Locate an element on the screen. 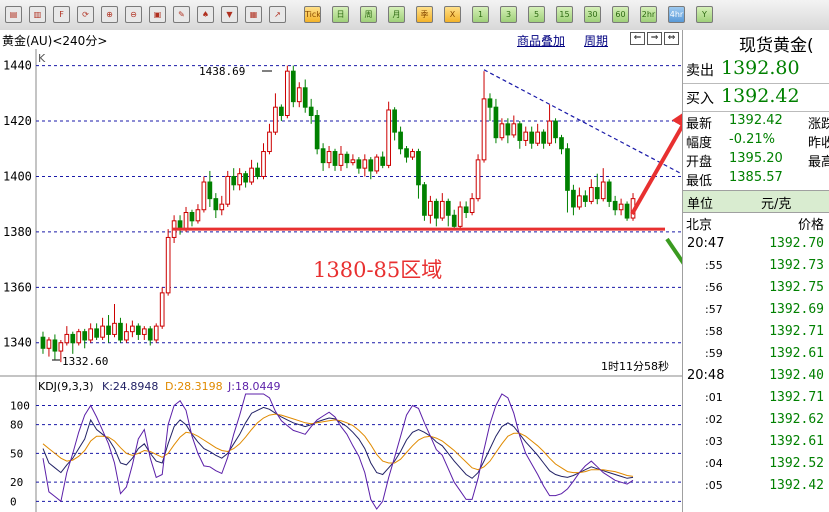 The width and height of the screenshot is (829, 512). stat-label-2: 涨跌 is located at coordinates (818, 124).